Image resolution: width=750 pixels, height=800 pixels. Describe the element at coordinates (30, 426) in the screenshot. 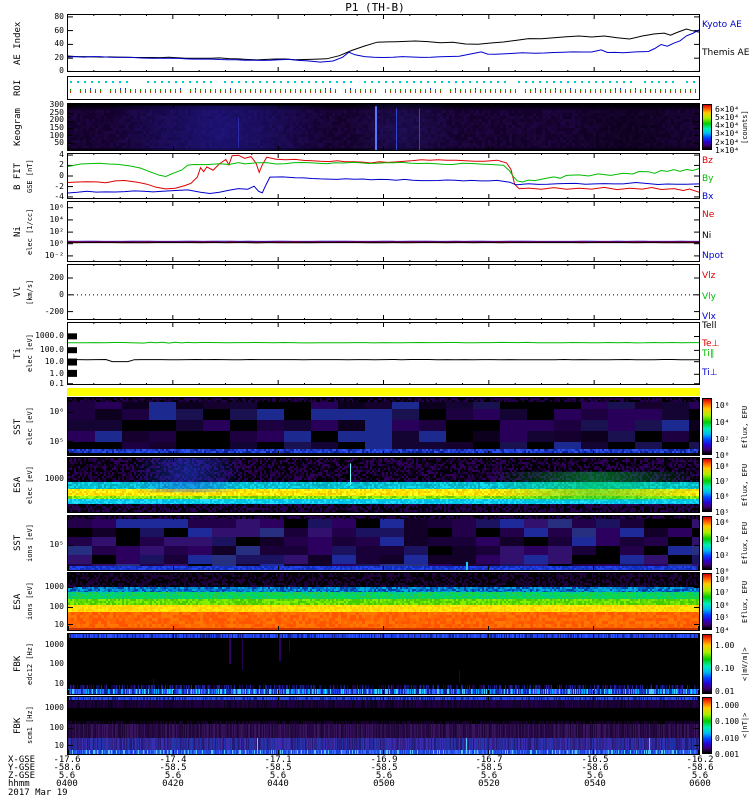

I see `ylabel-sub-sst_e: elec [eV]` at that location.